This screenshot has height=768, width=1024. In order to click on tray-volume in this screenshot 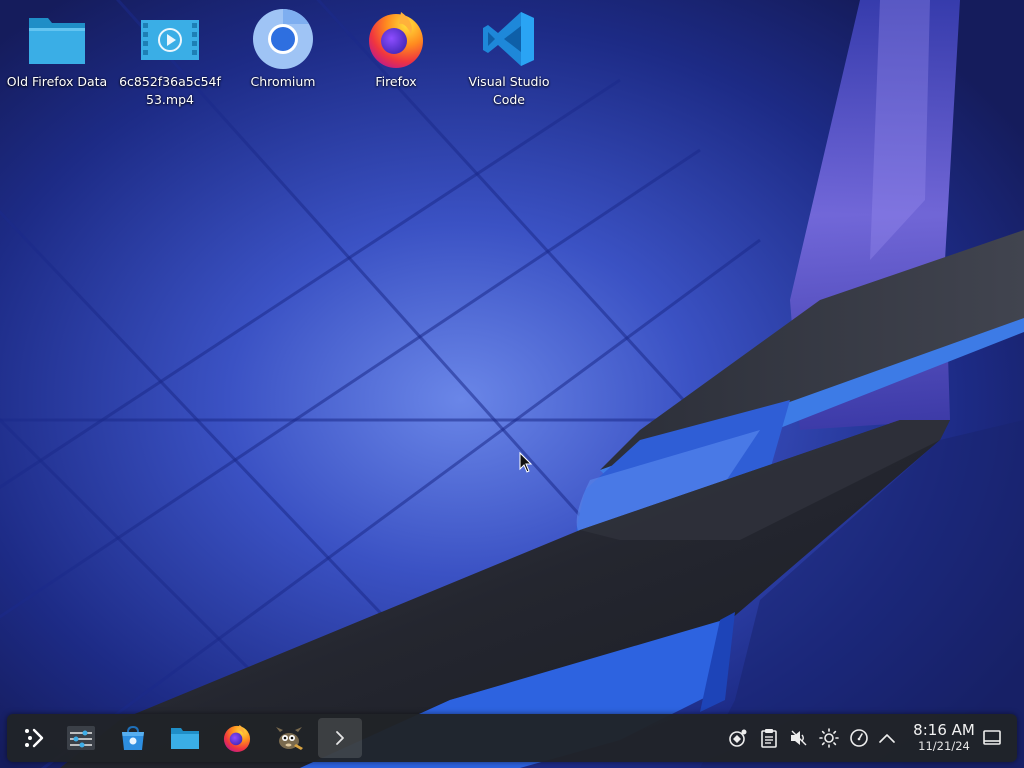, I will do `click(799, 738)`.